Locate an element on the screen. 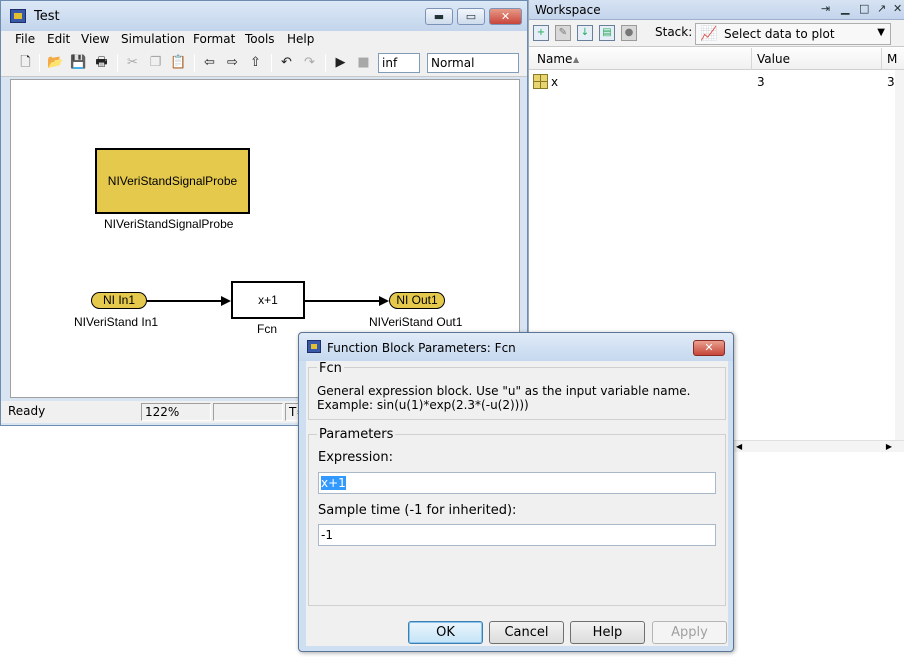 The width and height of the screenshot is (904, 657). vertical-scrollbar is located at coordinates (899, 257).